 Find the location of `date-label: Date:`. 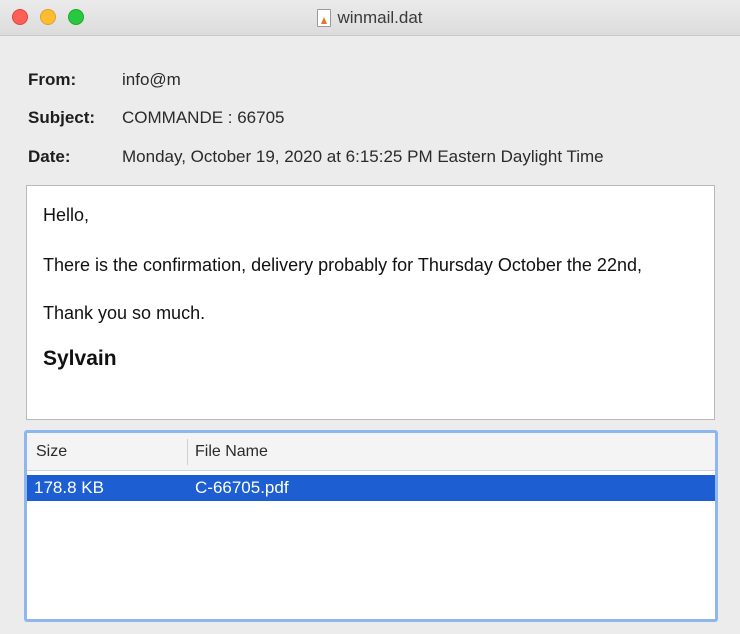

date-label: Date: is located at coordinates (49, 156).